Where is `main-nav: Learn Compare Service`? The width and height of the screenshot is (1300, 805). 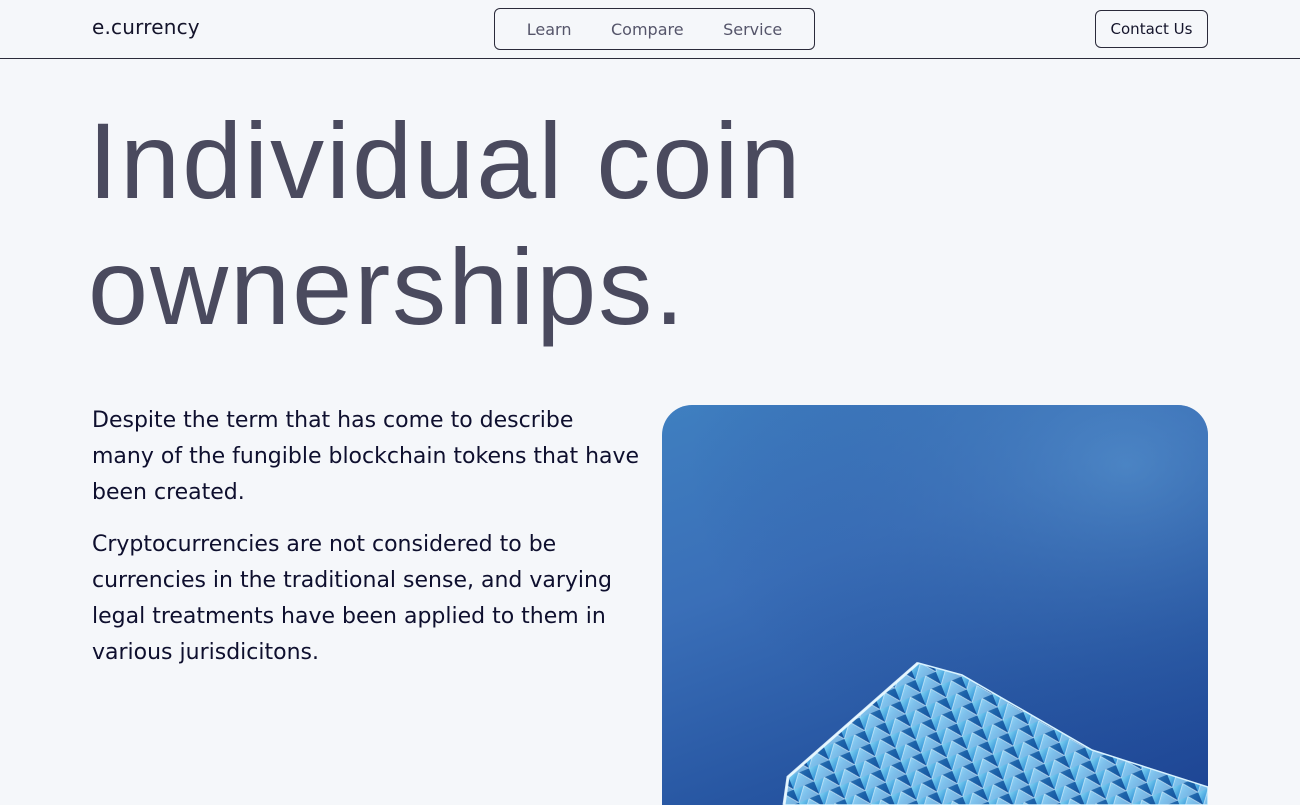
main-nav: Learn Compare Service is located at coordinates (654, 29).